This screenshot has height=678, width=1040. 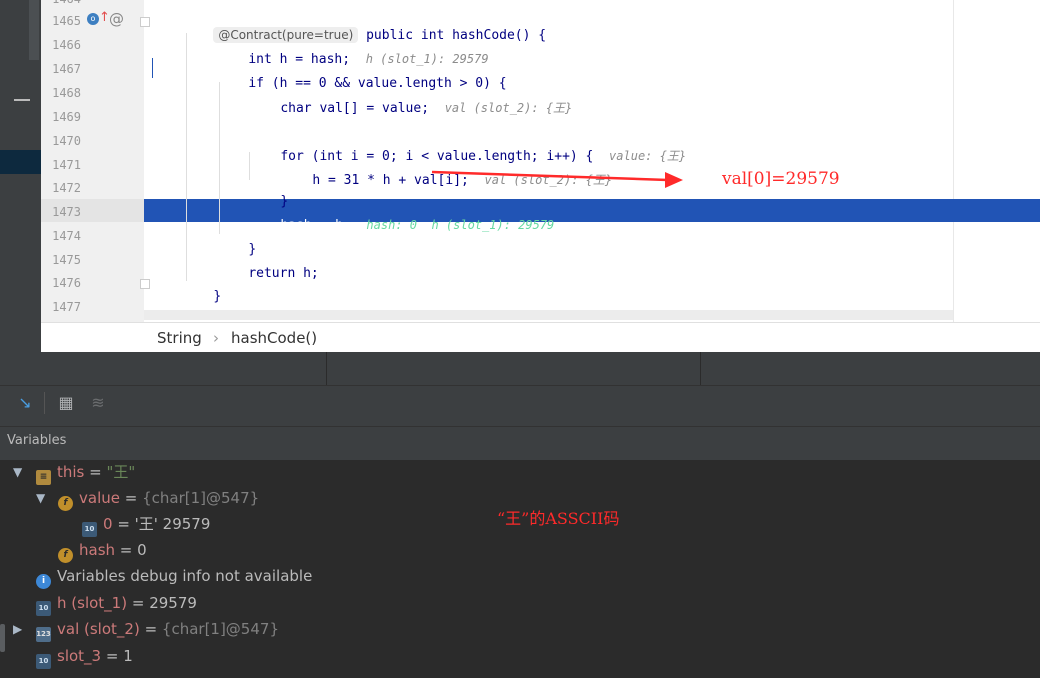 I want to click on show-execution-point-icon: ↘, so click(x=25, y=403).